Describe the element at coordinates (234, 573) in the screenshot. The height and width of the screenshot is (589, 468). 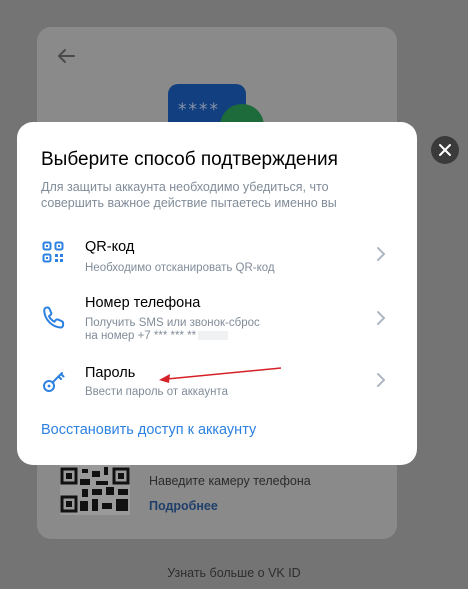
I see `learn-more-link: Узнать больше о VK ID` at that location.